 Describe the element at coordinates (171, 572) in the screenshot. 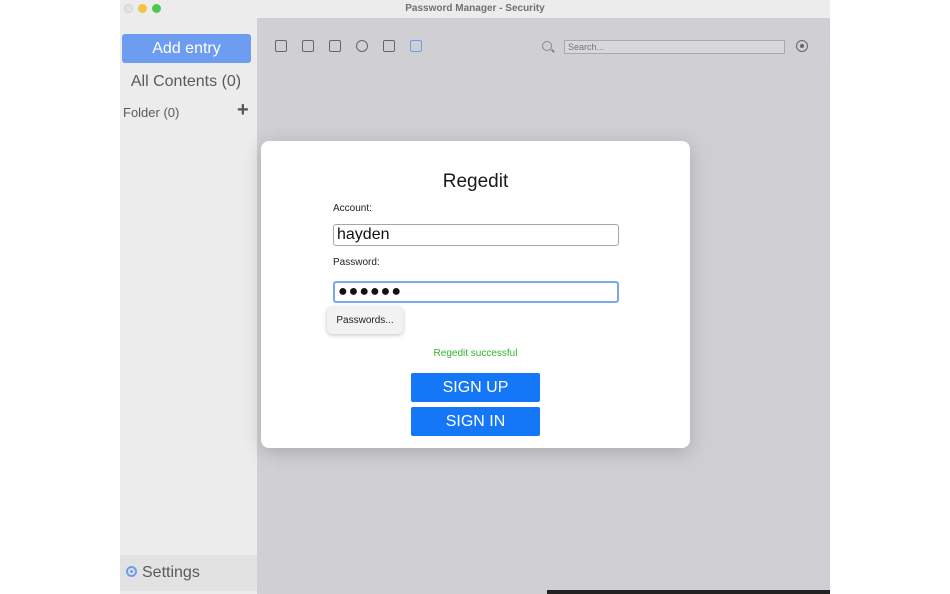

I see `settings-label: Settings` at that location.